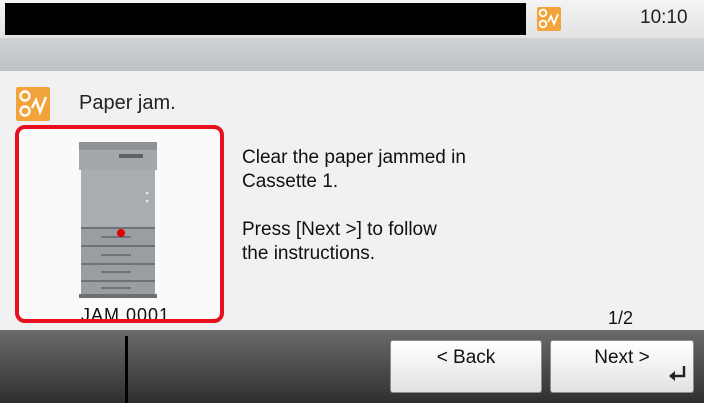 This screenshot has height=403, width=704. I want to click on status-message-area, so click(265, 19).